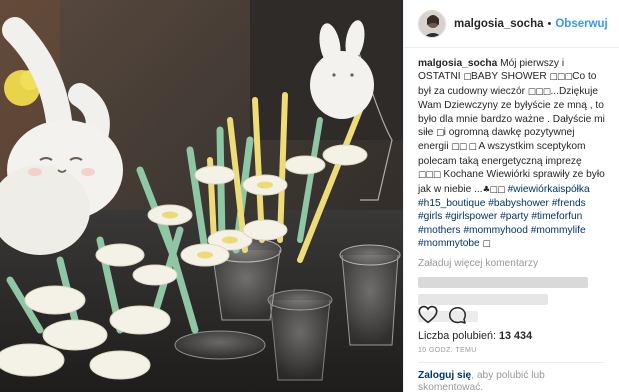  What do you see at coordinates (428, 317) in the screenshot?
I see `heart-outline-icon` at bounding box center [428, 317].